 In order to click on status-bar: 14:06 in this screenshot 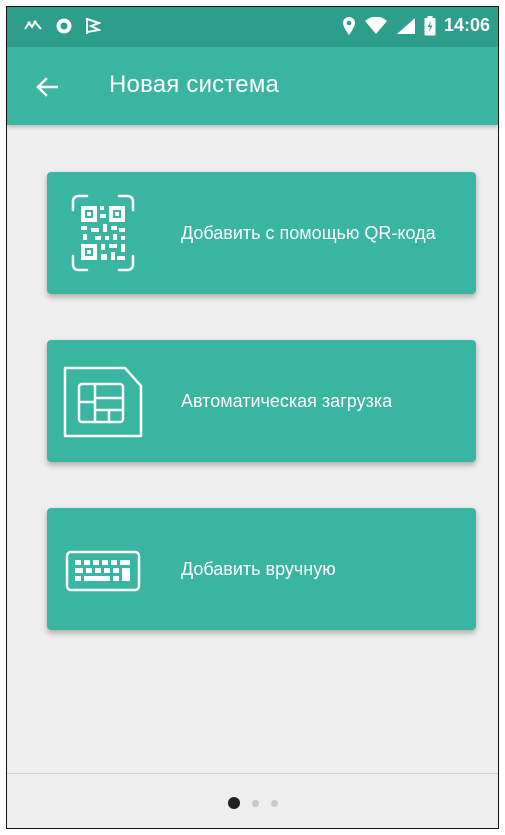, I will do `click(252, 27)`.